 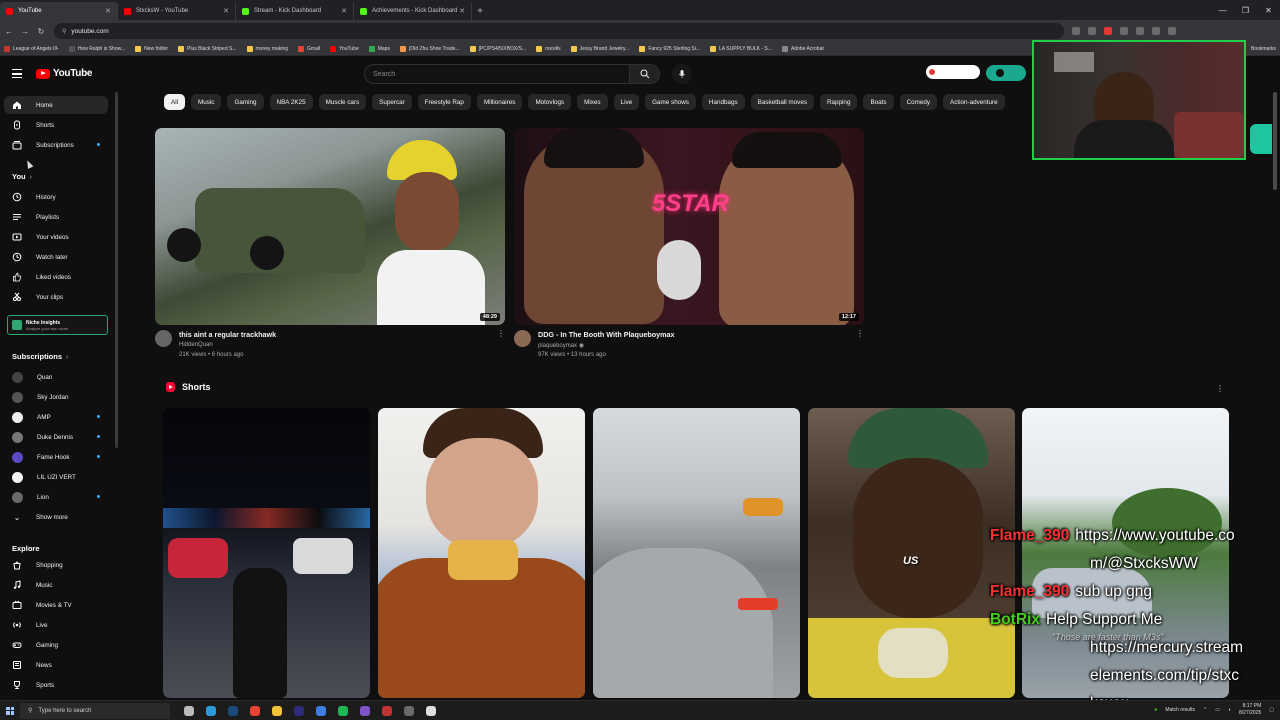 I want to click on close-window-icon: ✕, so click(x=1268, y=10).